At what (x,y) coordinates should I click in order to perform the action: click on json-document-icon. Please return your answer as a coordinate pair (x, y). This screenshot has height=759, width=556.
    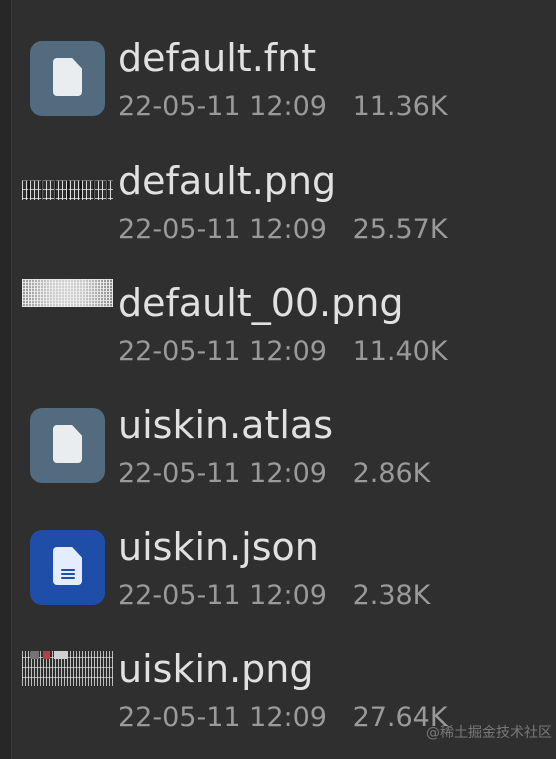
    Looking at the image, I should click on (67, 567).